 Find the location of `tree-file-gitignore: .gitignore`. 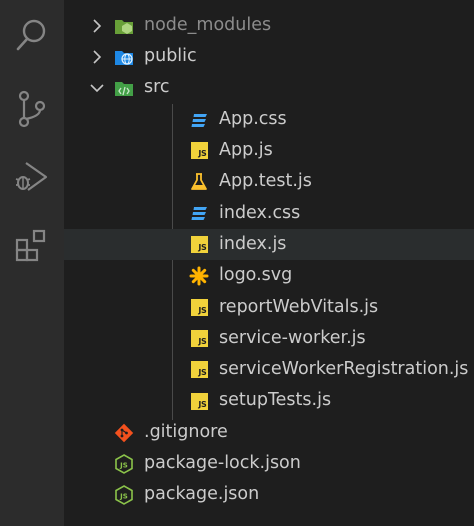

tree-file-gitignore: .gitignore is located at coordinates (269, 432).